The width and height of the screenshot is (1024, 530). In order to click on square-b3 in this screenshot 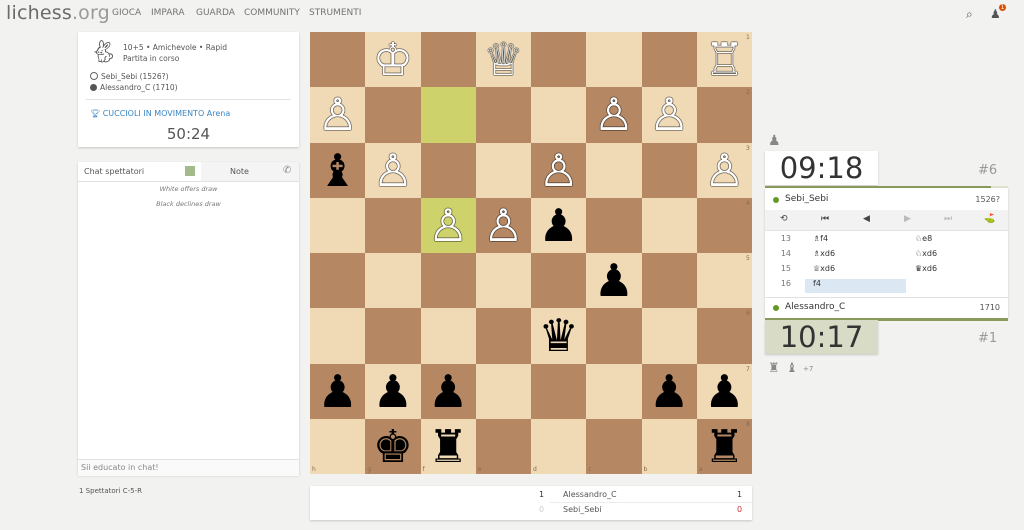, I will do `click(669, 170)`.